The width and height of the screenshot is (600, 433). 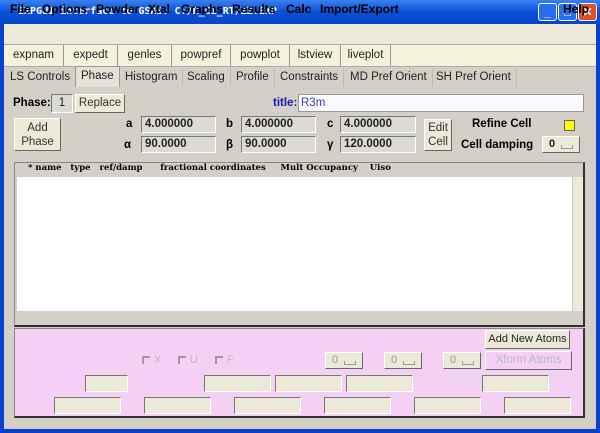 What do you see at coordinates (330, 145) in the screenshot?
I see `gamma-label: γ` at bounding box center [330, 145].